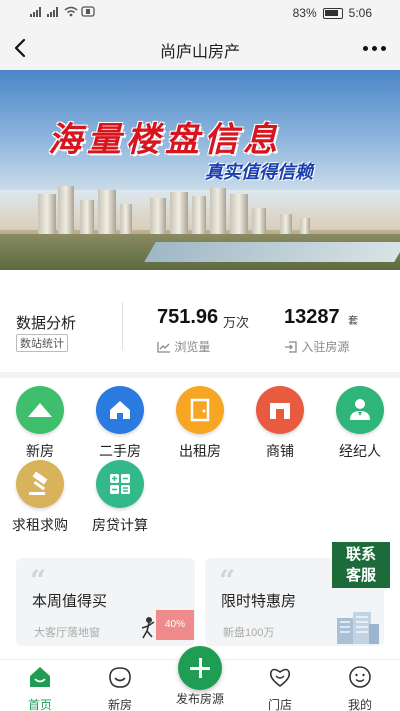  What do you see at coordinates (200, 375) in the screenshot?
I see `section-divider` at bounding box center [200, 375].